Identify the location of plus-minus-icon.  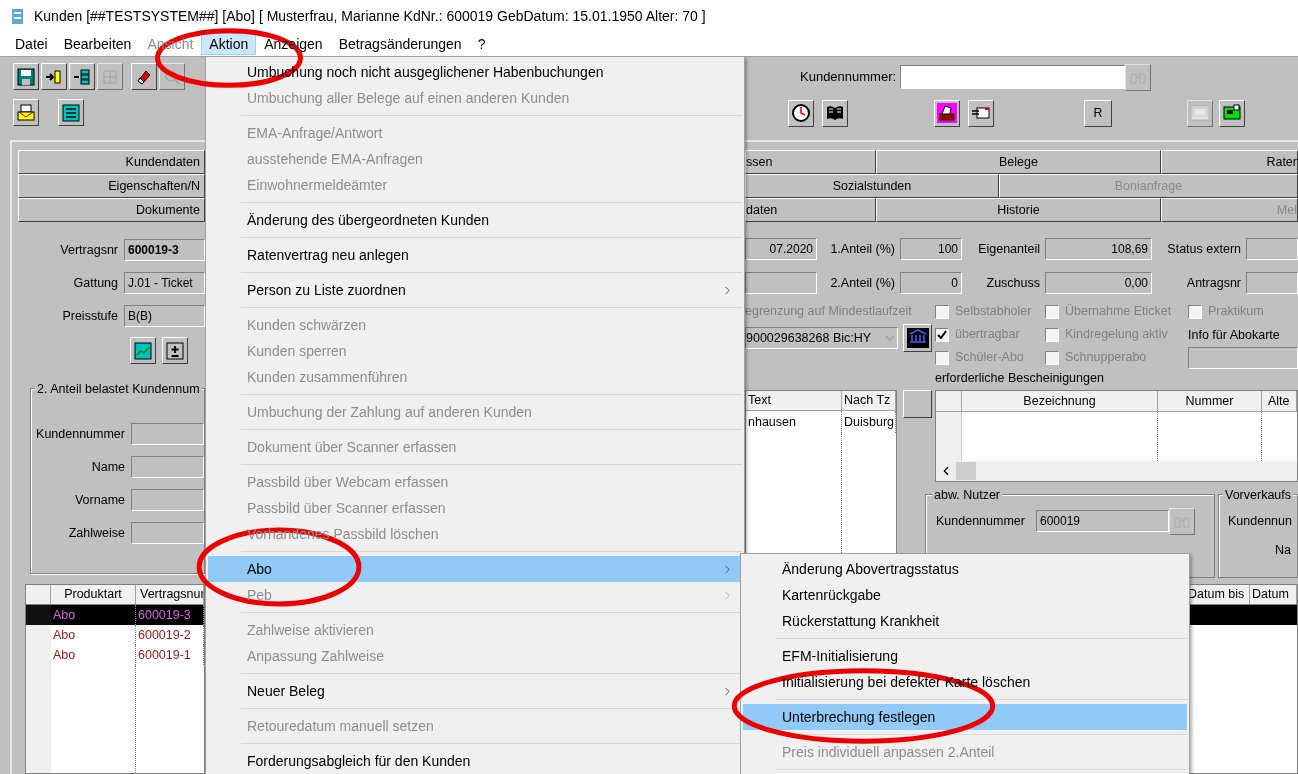
(175, 350).